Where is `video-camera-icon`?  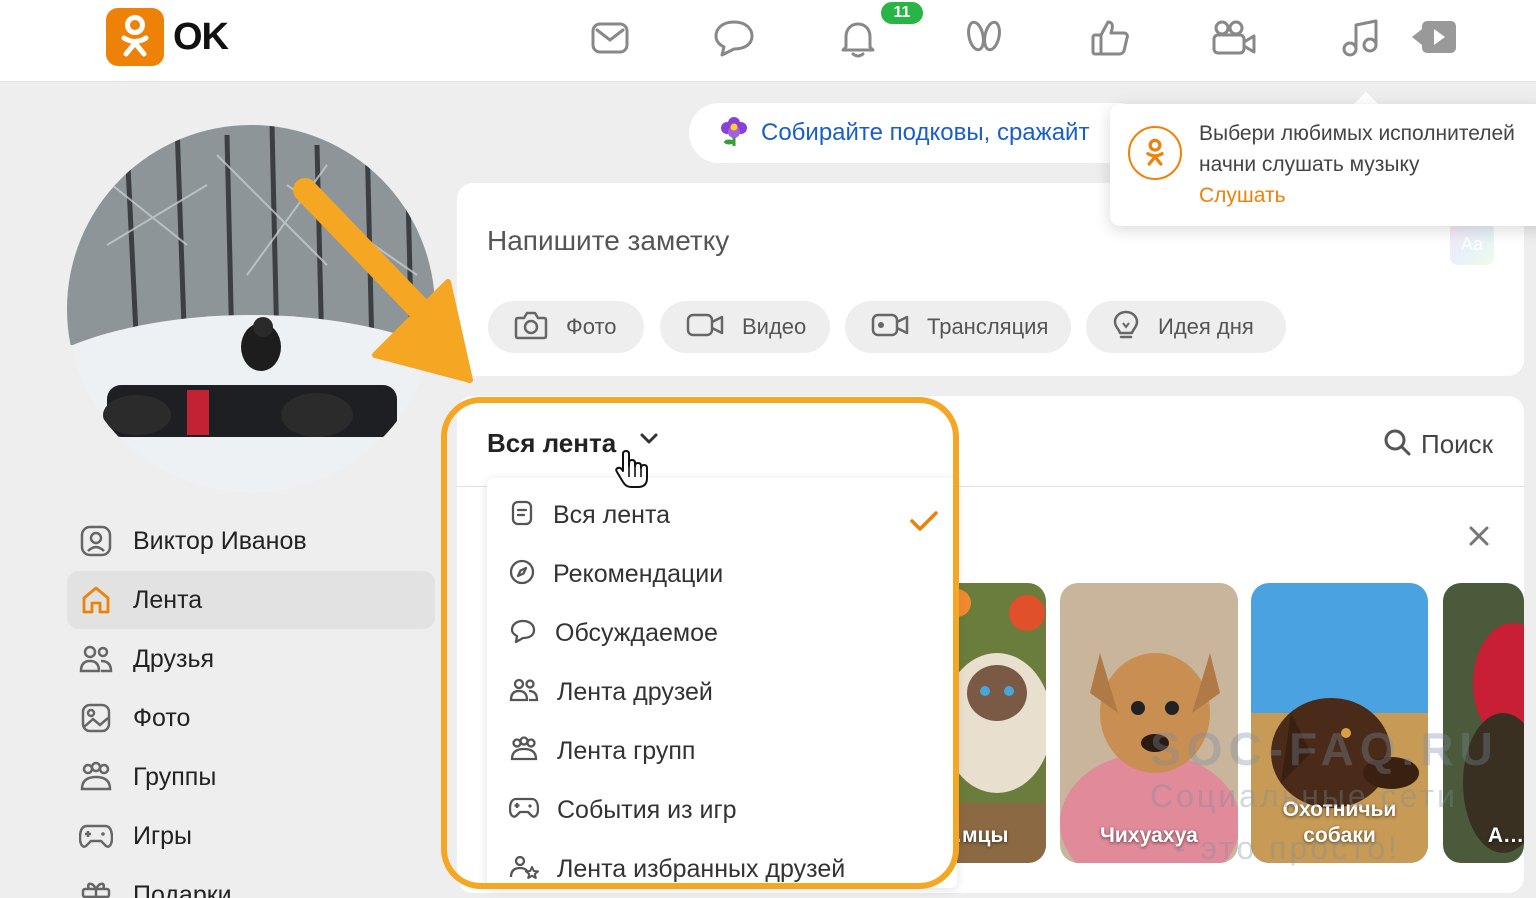
video-camera-icon is located at coordinates (705, 327).